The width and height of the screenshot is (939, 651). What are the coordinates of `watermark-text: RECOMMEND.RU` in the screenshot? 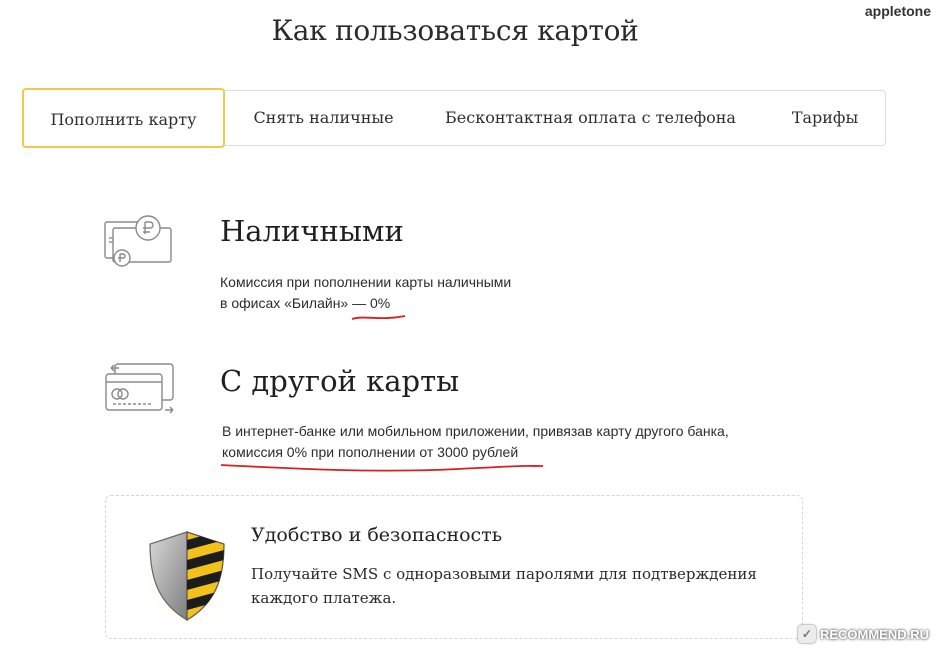 It's located at (874, 634).